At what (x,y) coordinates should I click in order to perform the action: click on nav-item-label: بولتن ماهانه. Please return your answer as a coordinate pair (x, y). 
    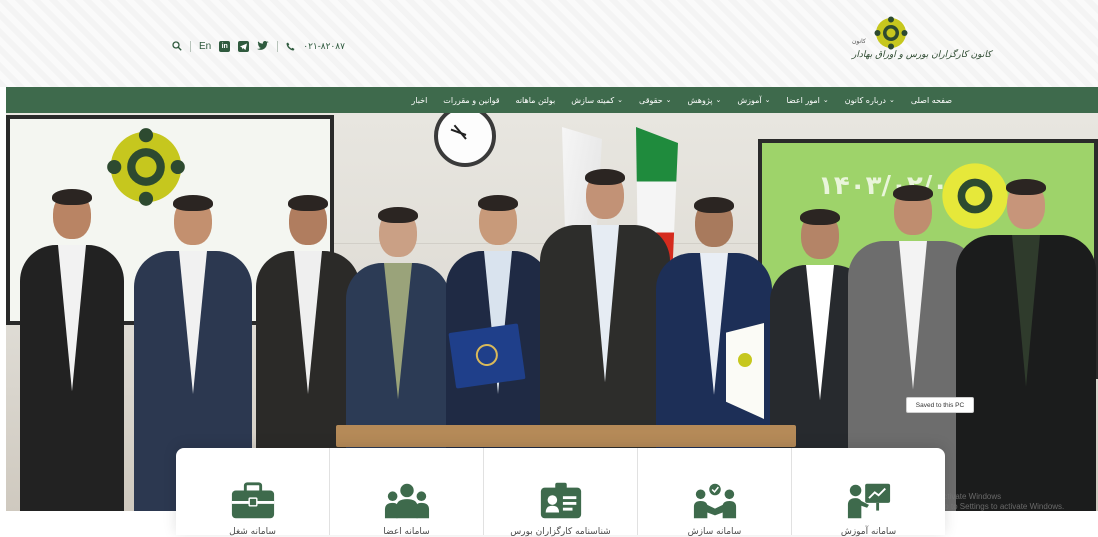
    Looking at the image, I should click on (535, 100).